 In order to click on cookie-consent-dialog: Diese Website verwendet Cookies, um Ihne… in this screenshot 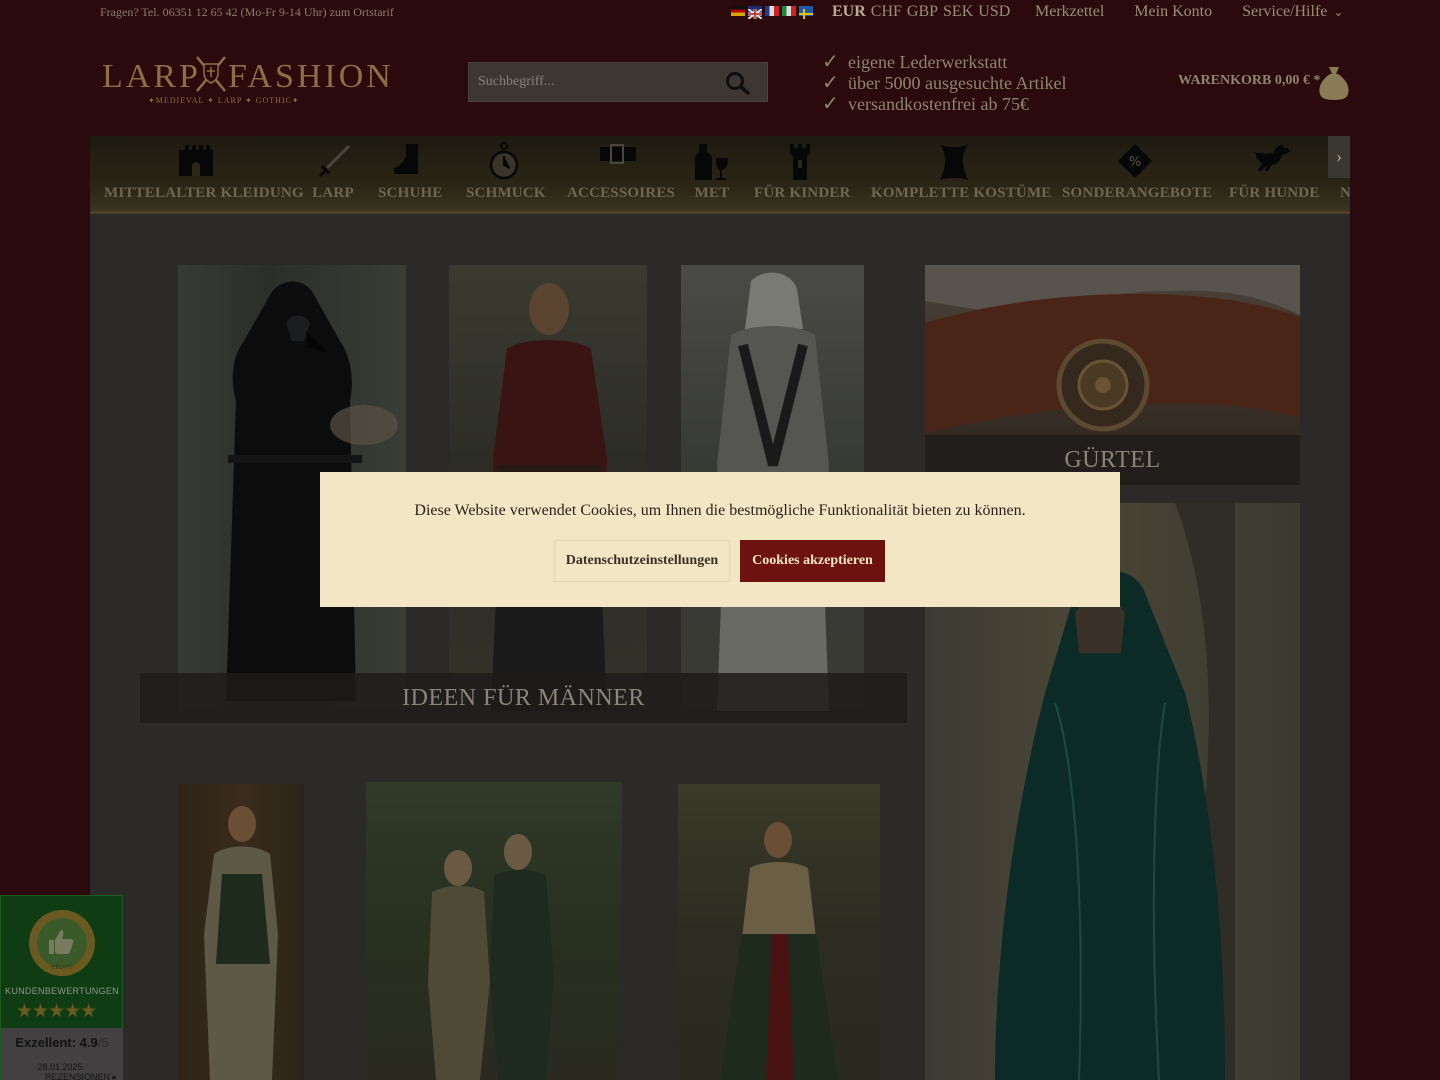, I will do `click(720, 539)`.